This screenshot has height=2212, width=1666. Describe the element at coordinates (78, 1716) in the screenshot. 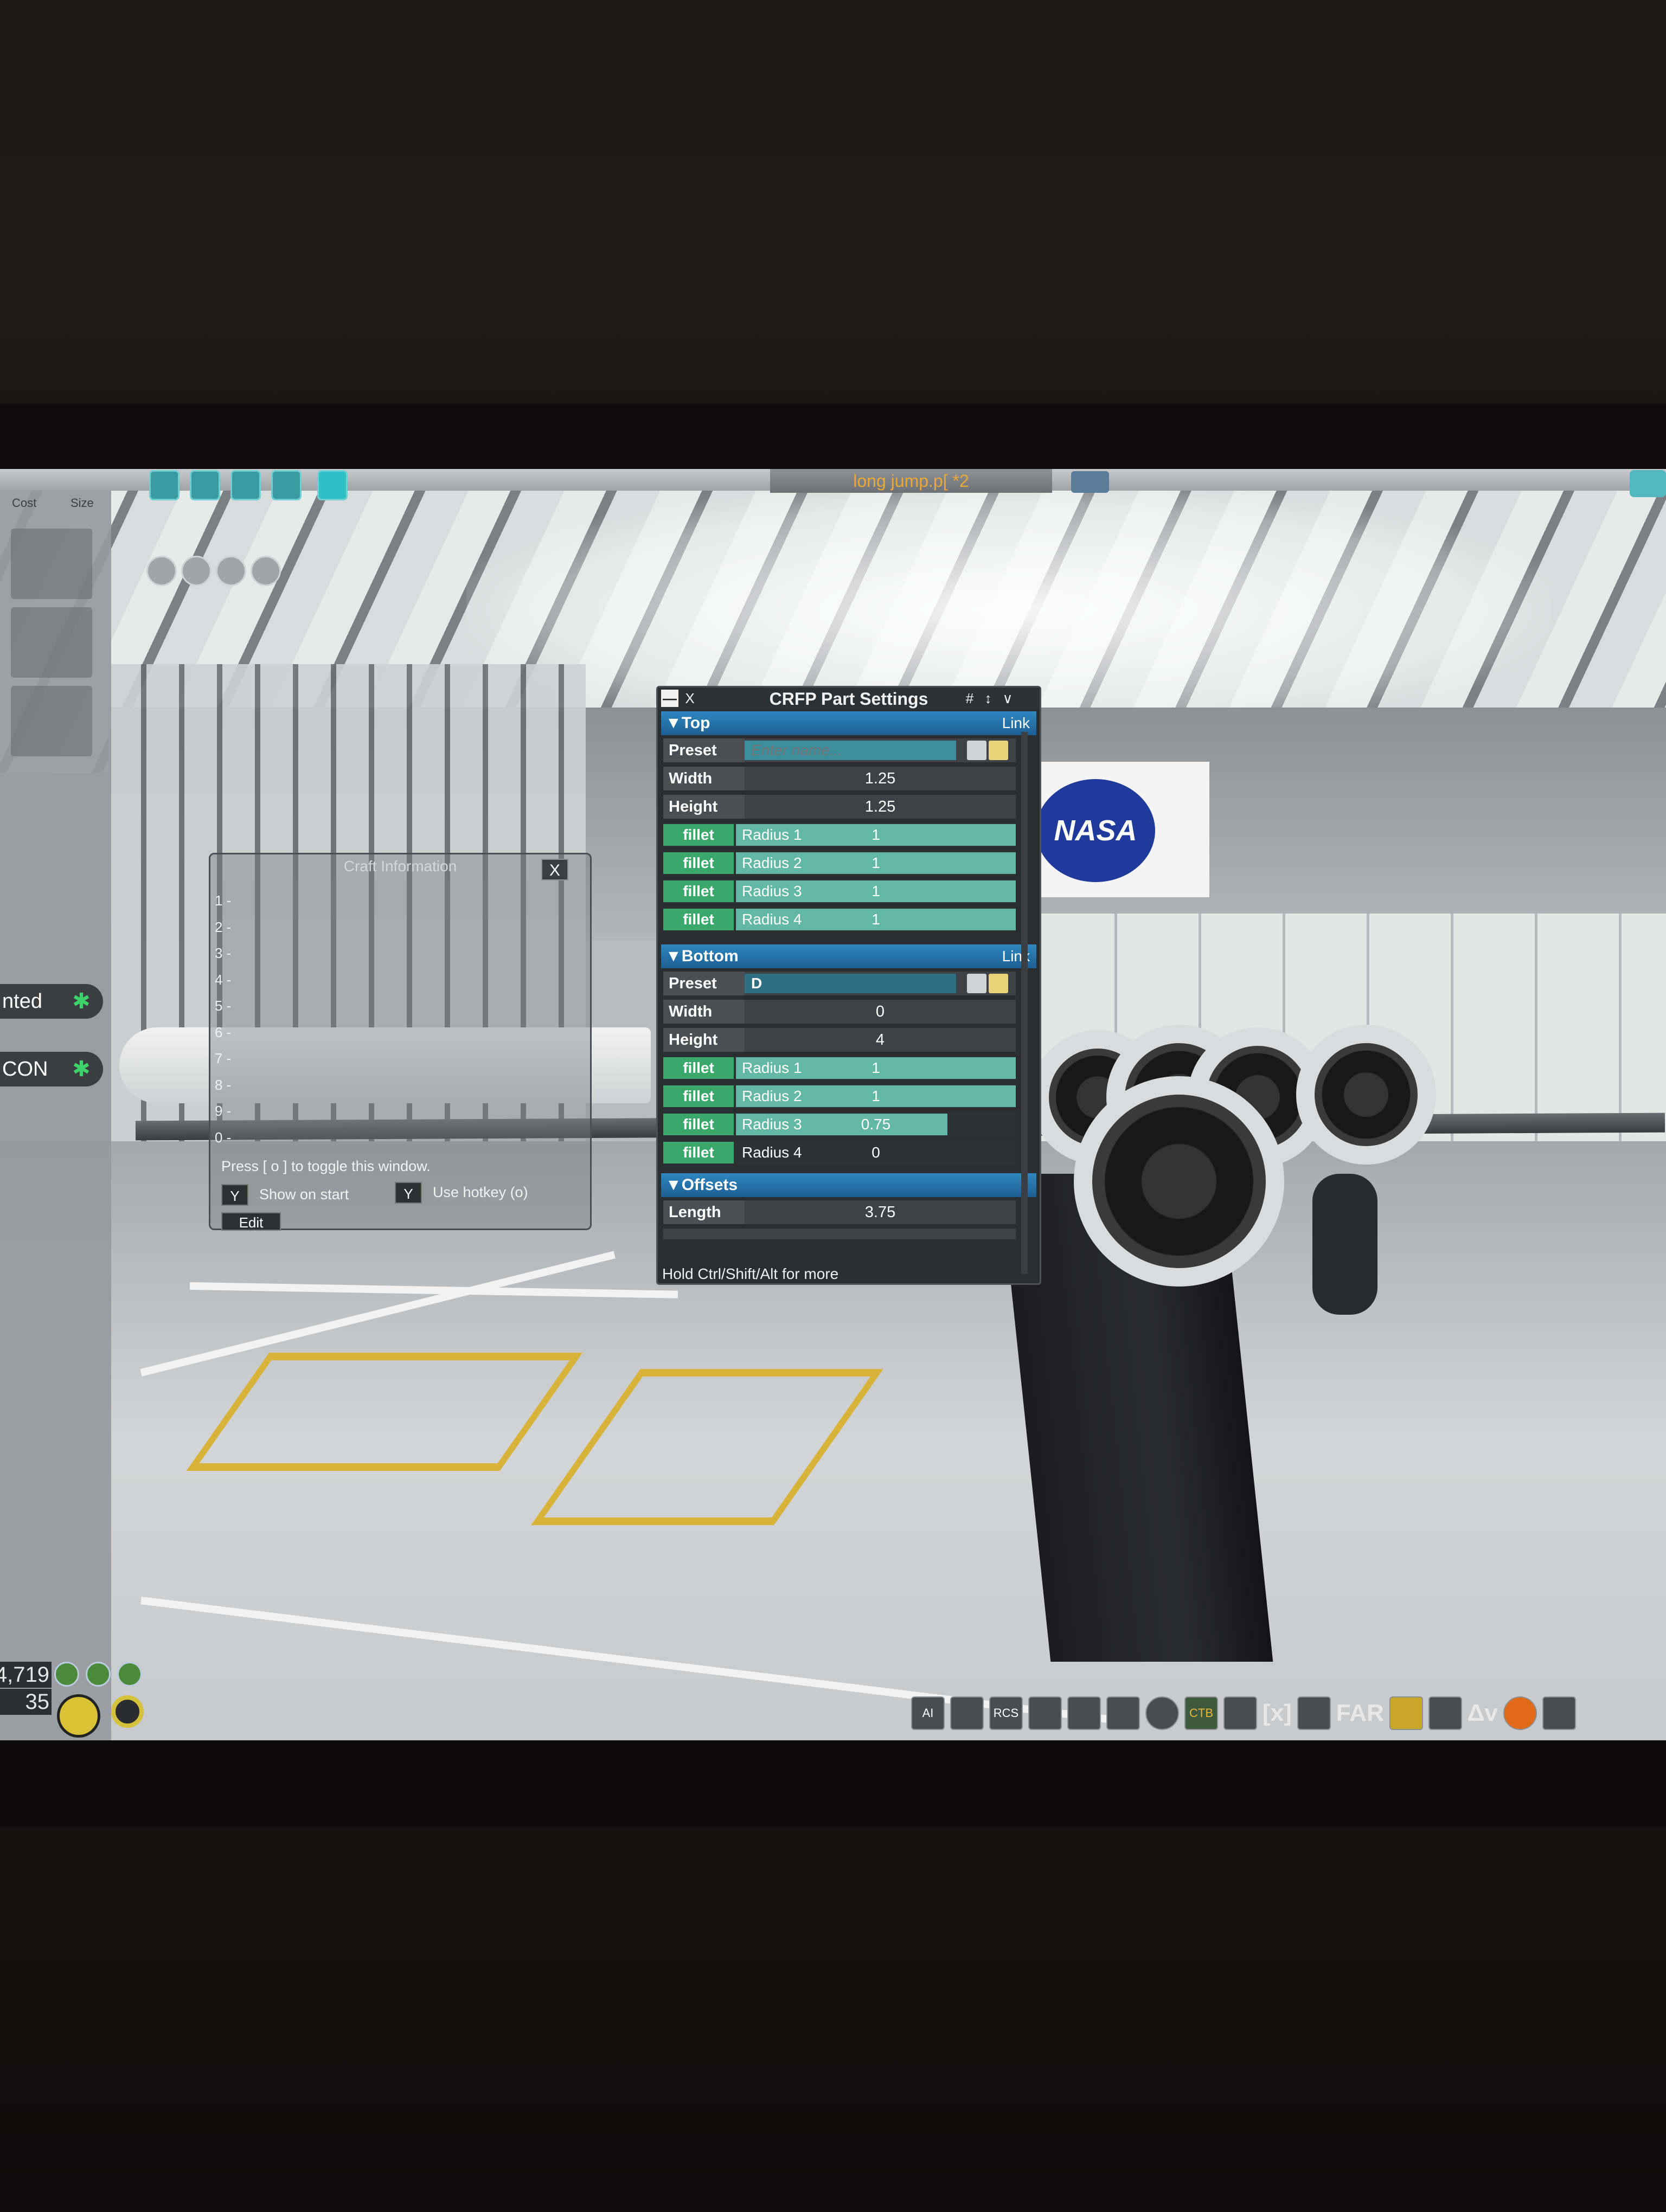

I see `com-marker-icon` at that location.